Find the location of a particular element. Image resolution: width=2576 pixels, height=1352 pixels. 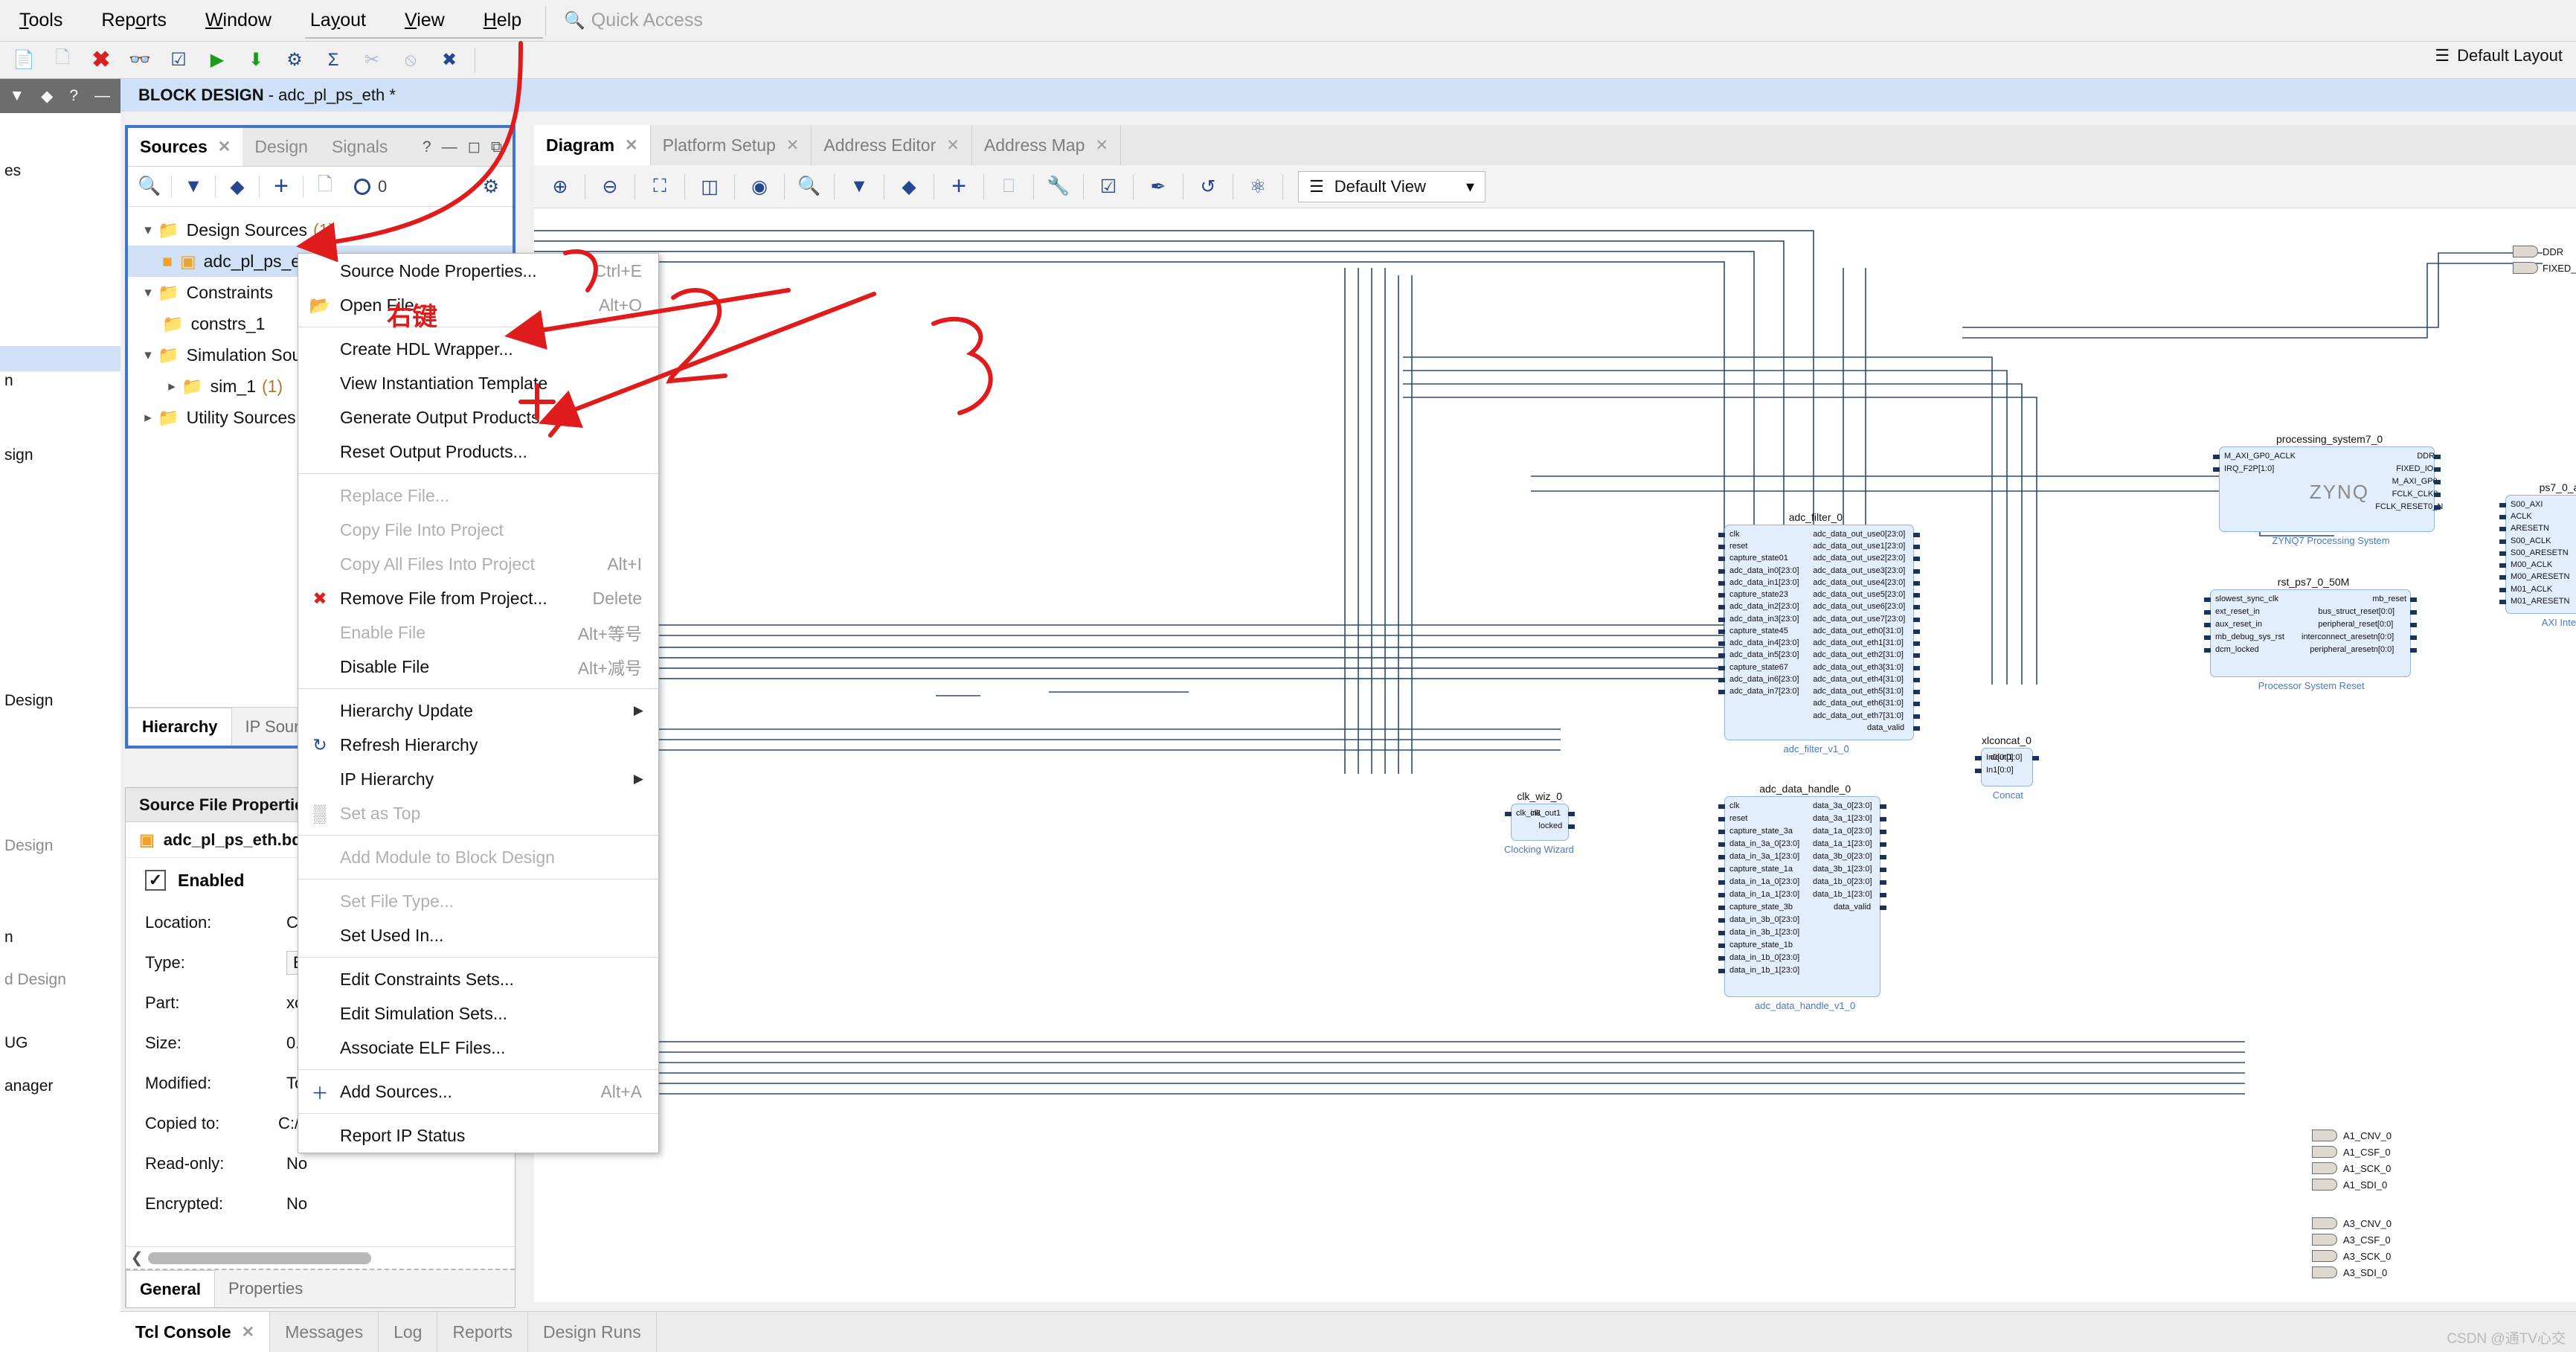

wrench-icon: 🔧 is located at coordinates (1058, 187).